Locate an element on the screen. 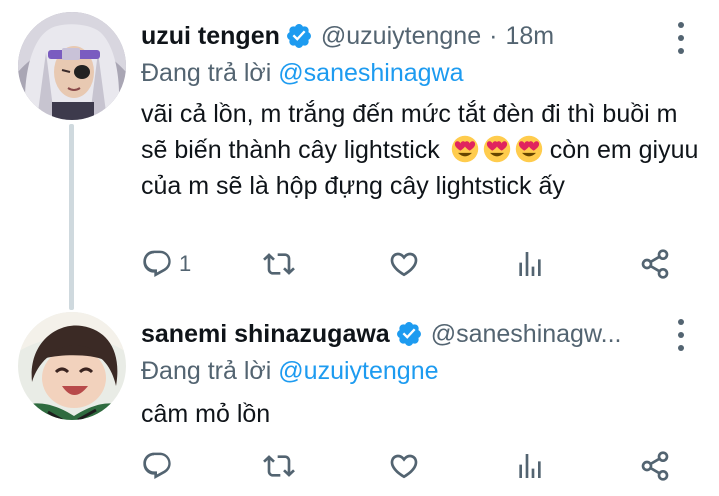 The width and height of the screenshot is (719, 496). replying-to: Đang trả lời @saneshinagwa is located at coordinates (420, 73).